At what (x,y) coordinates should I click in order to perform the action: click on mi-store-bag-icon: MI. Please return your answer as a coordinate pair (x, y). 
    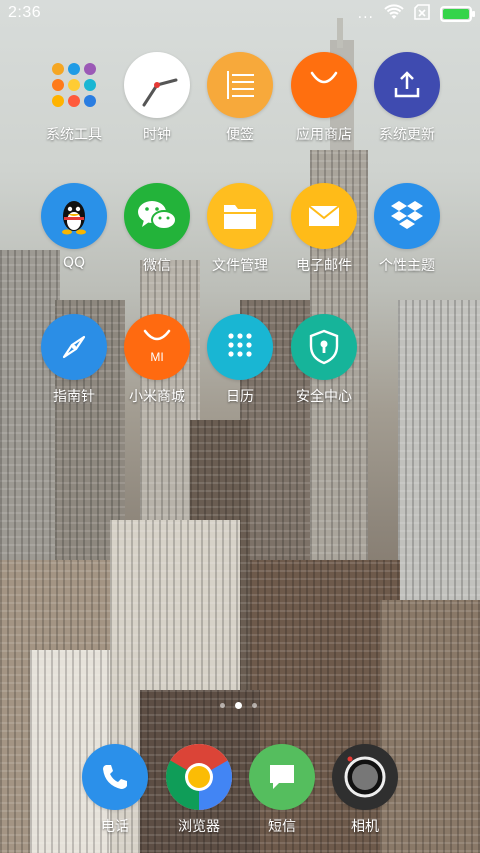
    Looking at the image, I should click on (157, 347).